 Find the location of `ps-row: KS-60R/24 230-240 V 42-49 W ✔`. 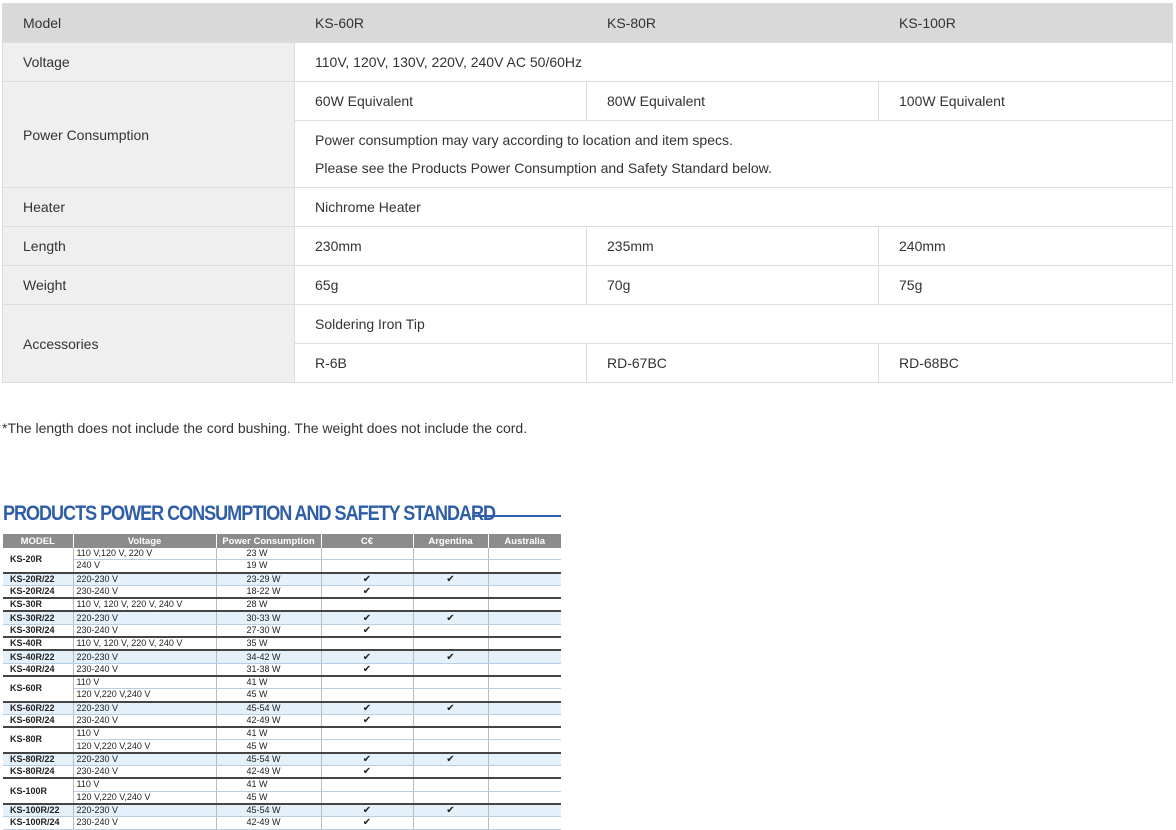

ps-row: KS-60R/24 230-240 V 42-49 W ✔ is located at coordinates (282, 721).